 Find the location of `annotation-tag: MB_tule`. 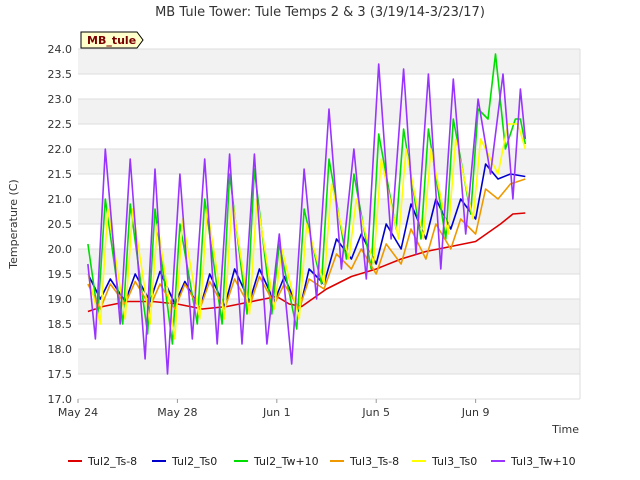

annotation-tag: MB_tule is located at coordinates (112, 40).